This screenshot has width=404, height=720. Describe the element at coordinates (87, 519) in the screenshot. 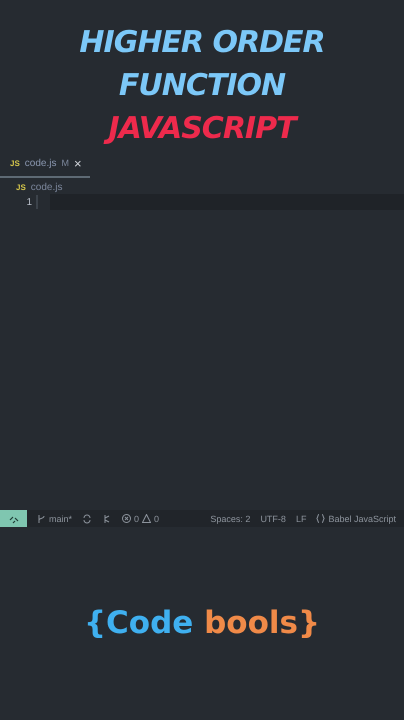

I see `sync-icon` at that location.